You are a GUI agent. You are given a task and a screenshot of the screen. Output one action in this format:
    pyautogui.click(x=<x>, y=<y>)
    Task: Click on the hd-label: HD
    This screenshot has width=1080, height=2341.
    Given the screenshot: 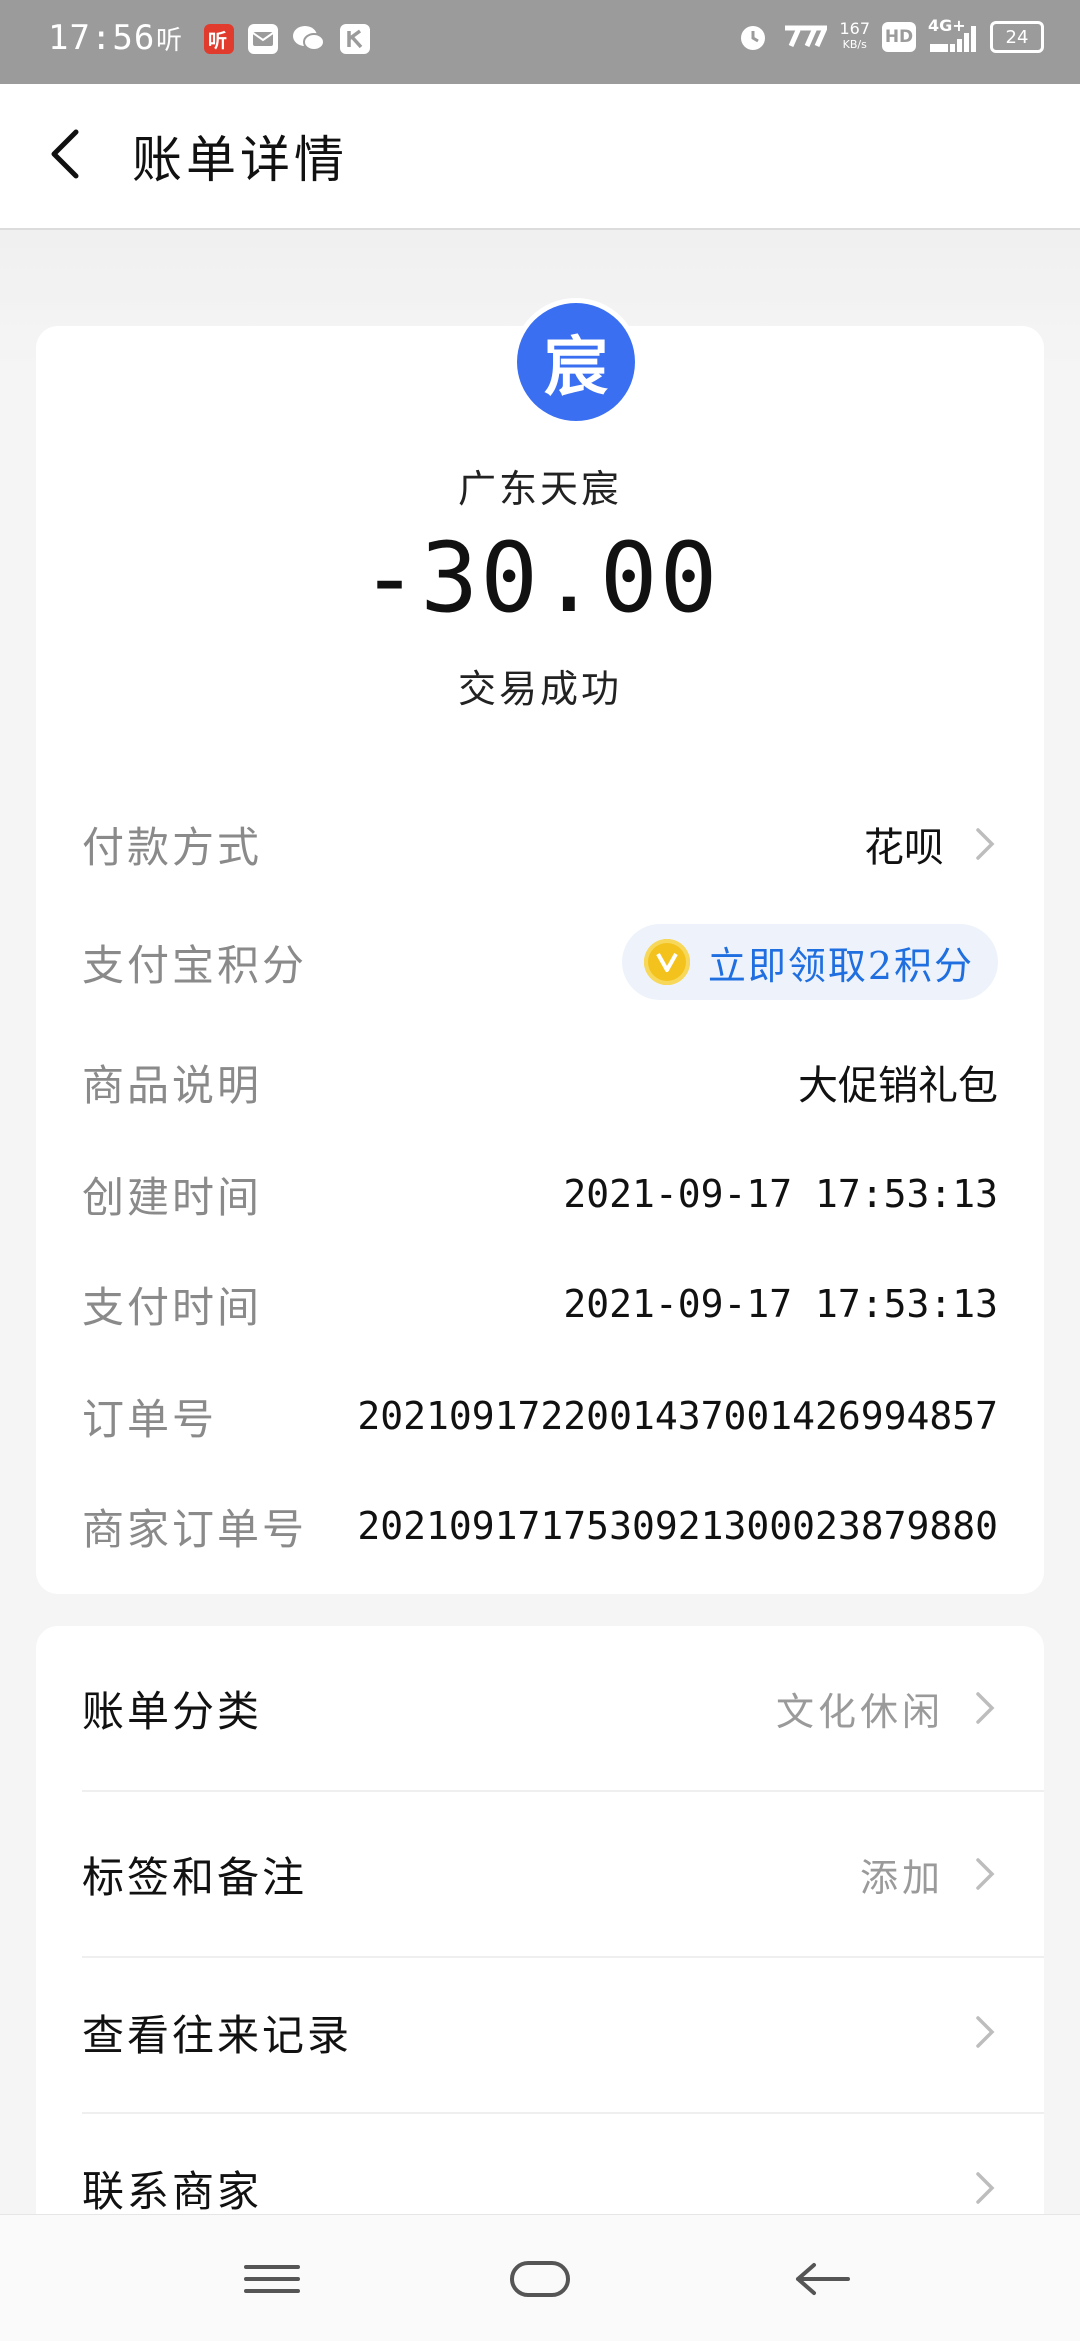 What is the action you would take?
    pyautogui.click(x=899, y=37)
    